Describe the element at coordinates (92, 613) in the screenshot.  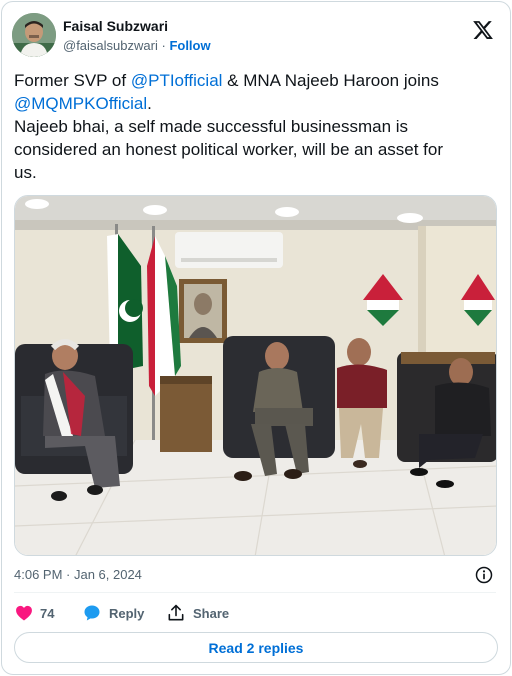
I see `speech-bubble-icon` at that location.